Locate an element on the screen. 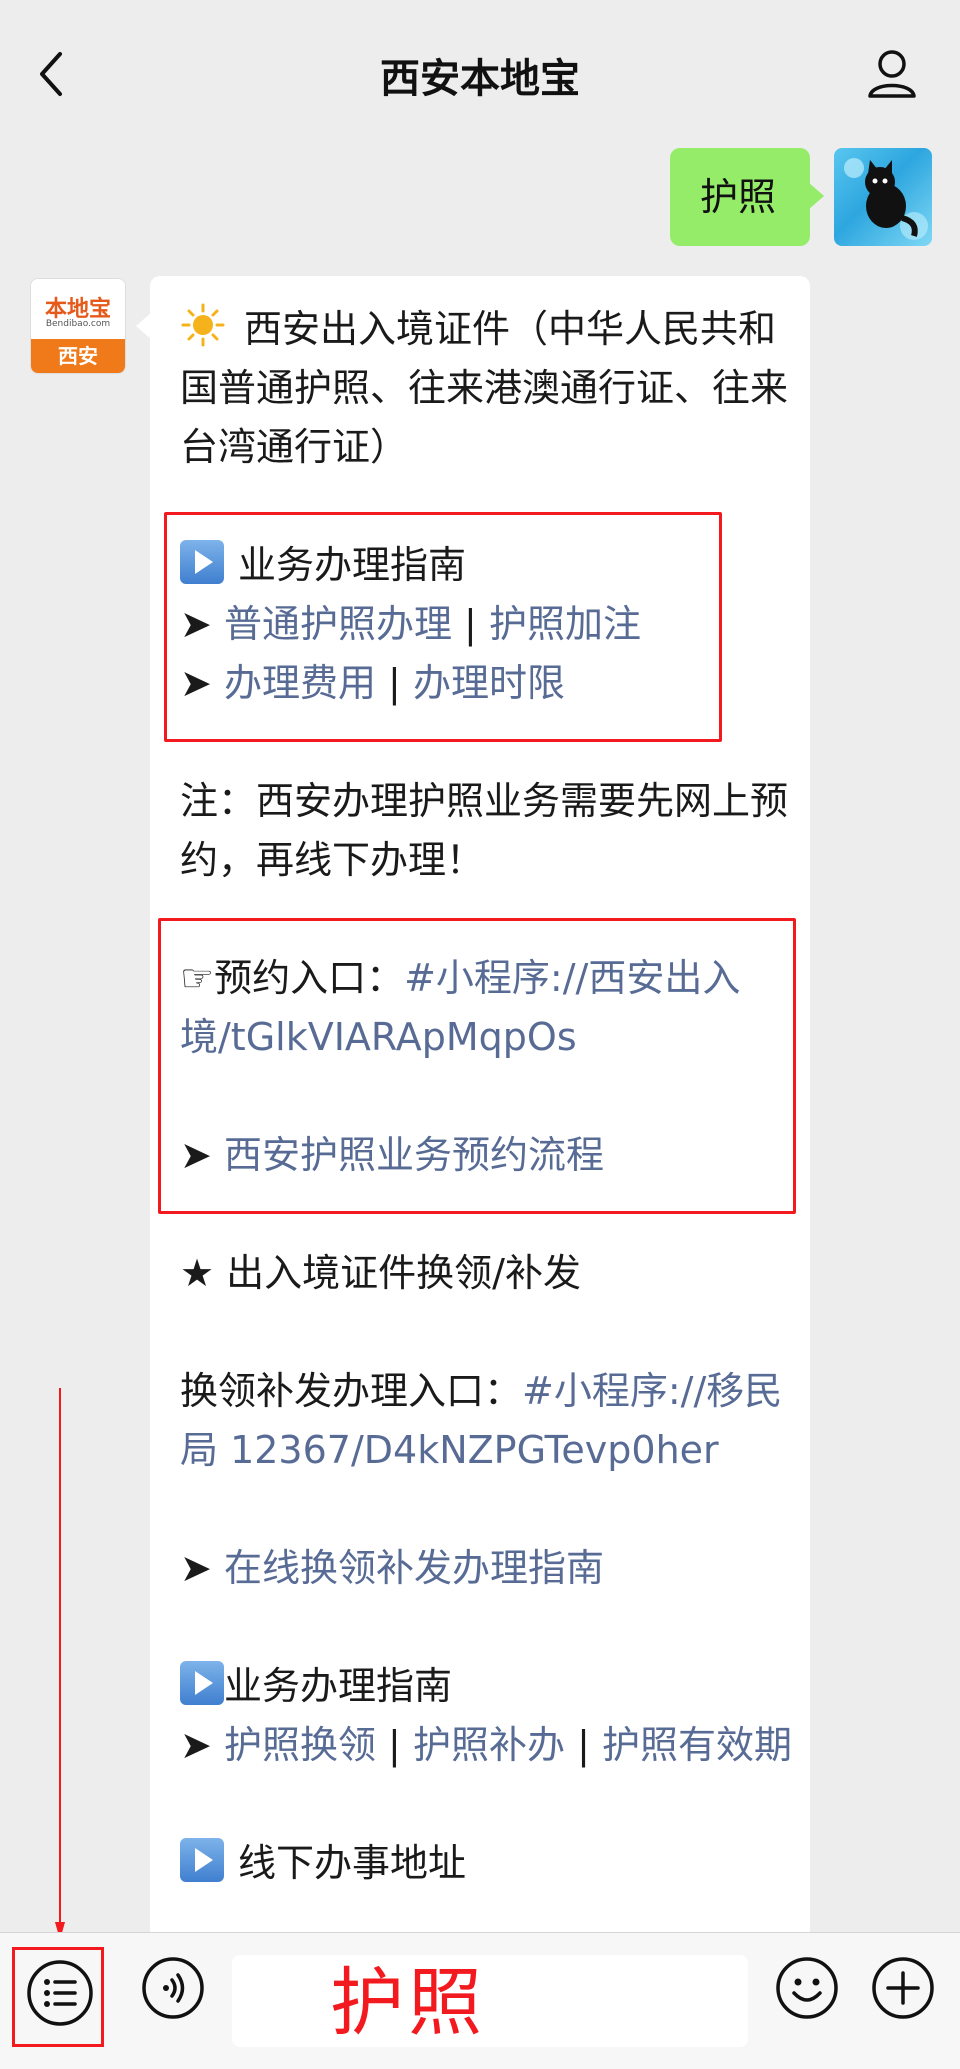 The width and height of the screenshot is (960, 2069). star-icon: ★ is located at coordinates (197, 1273).